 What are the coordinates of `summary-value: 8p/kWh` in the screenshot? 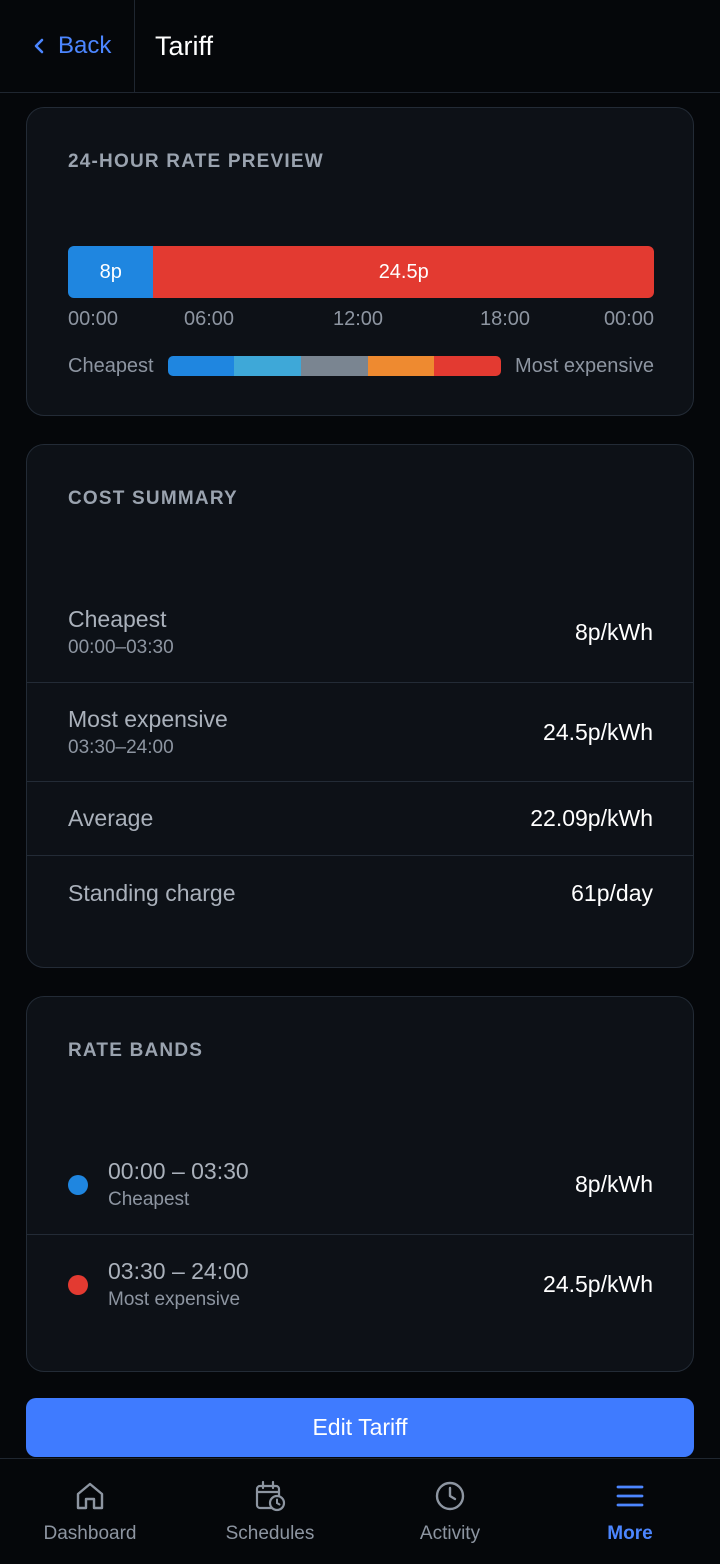 It's located at (614, 632).